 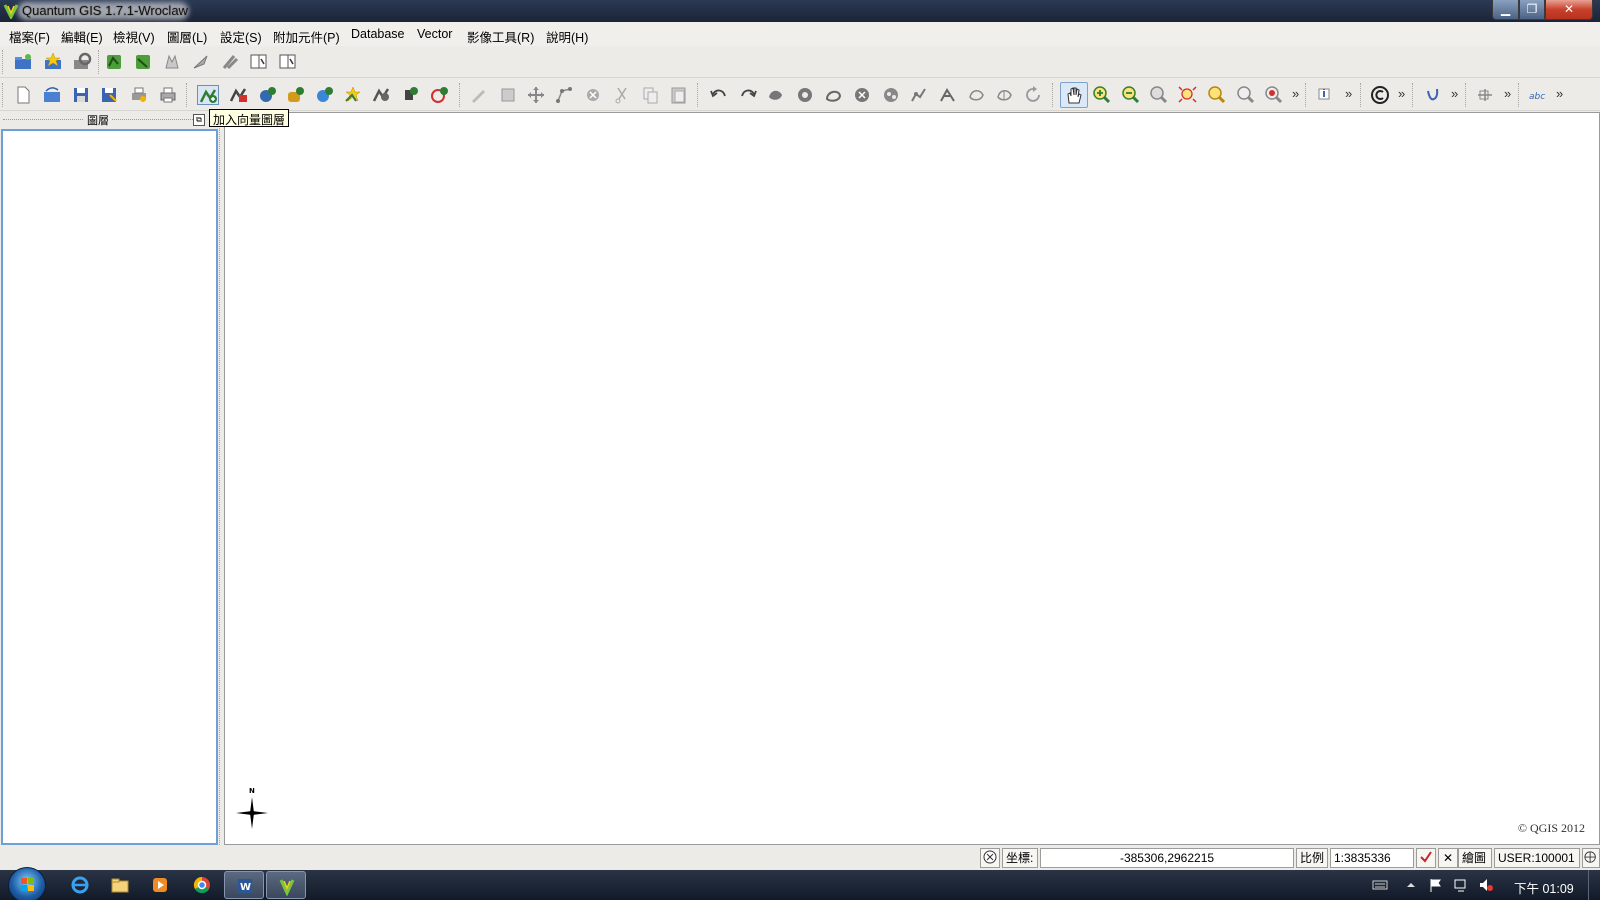 What do you see at coordinates (1131, 95) in the screenshot?
I see `zoom-out-icon` at bounding box center [1131, 95].